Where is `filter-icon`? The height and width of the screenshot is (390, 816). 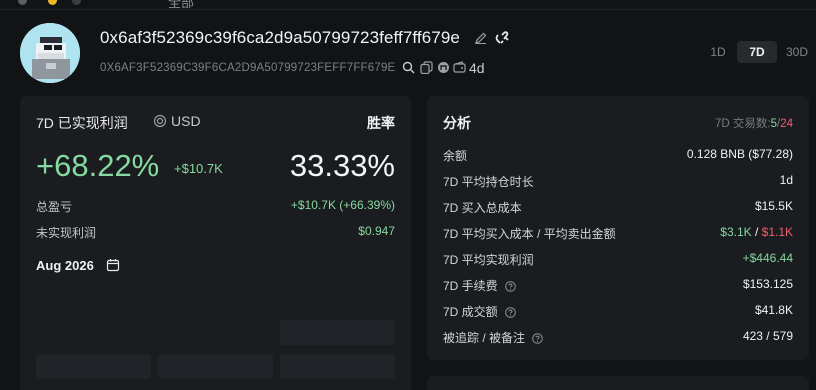 filter-icon is located at coordinates (76, 2).